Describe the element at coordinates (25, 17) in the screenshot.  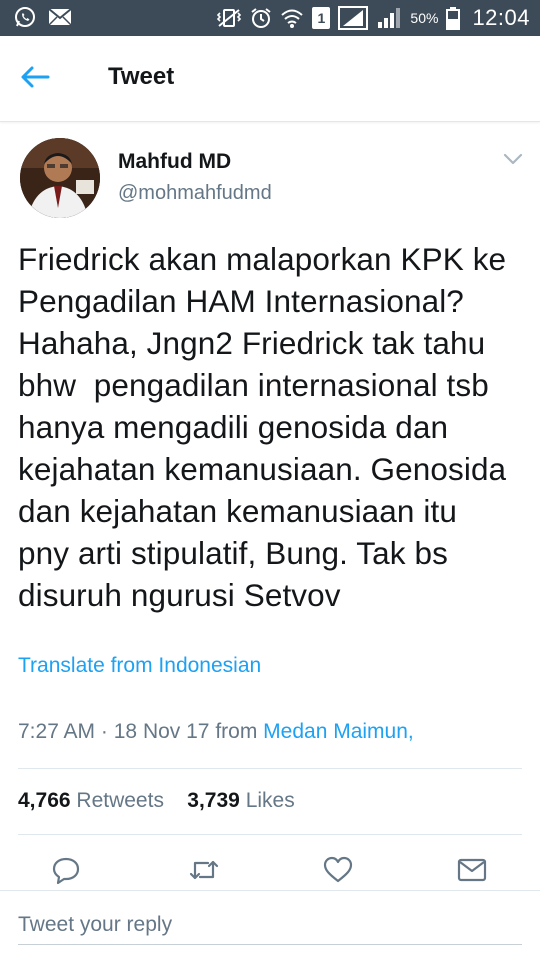
I see `whatsapp-icon` at that location.